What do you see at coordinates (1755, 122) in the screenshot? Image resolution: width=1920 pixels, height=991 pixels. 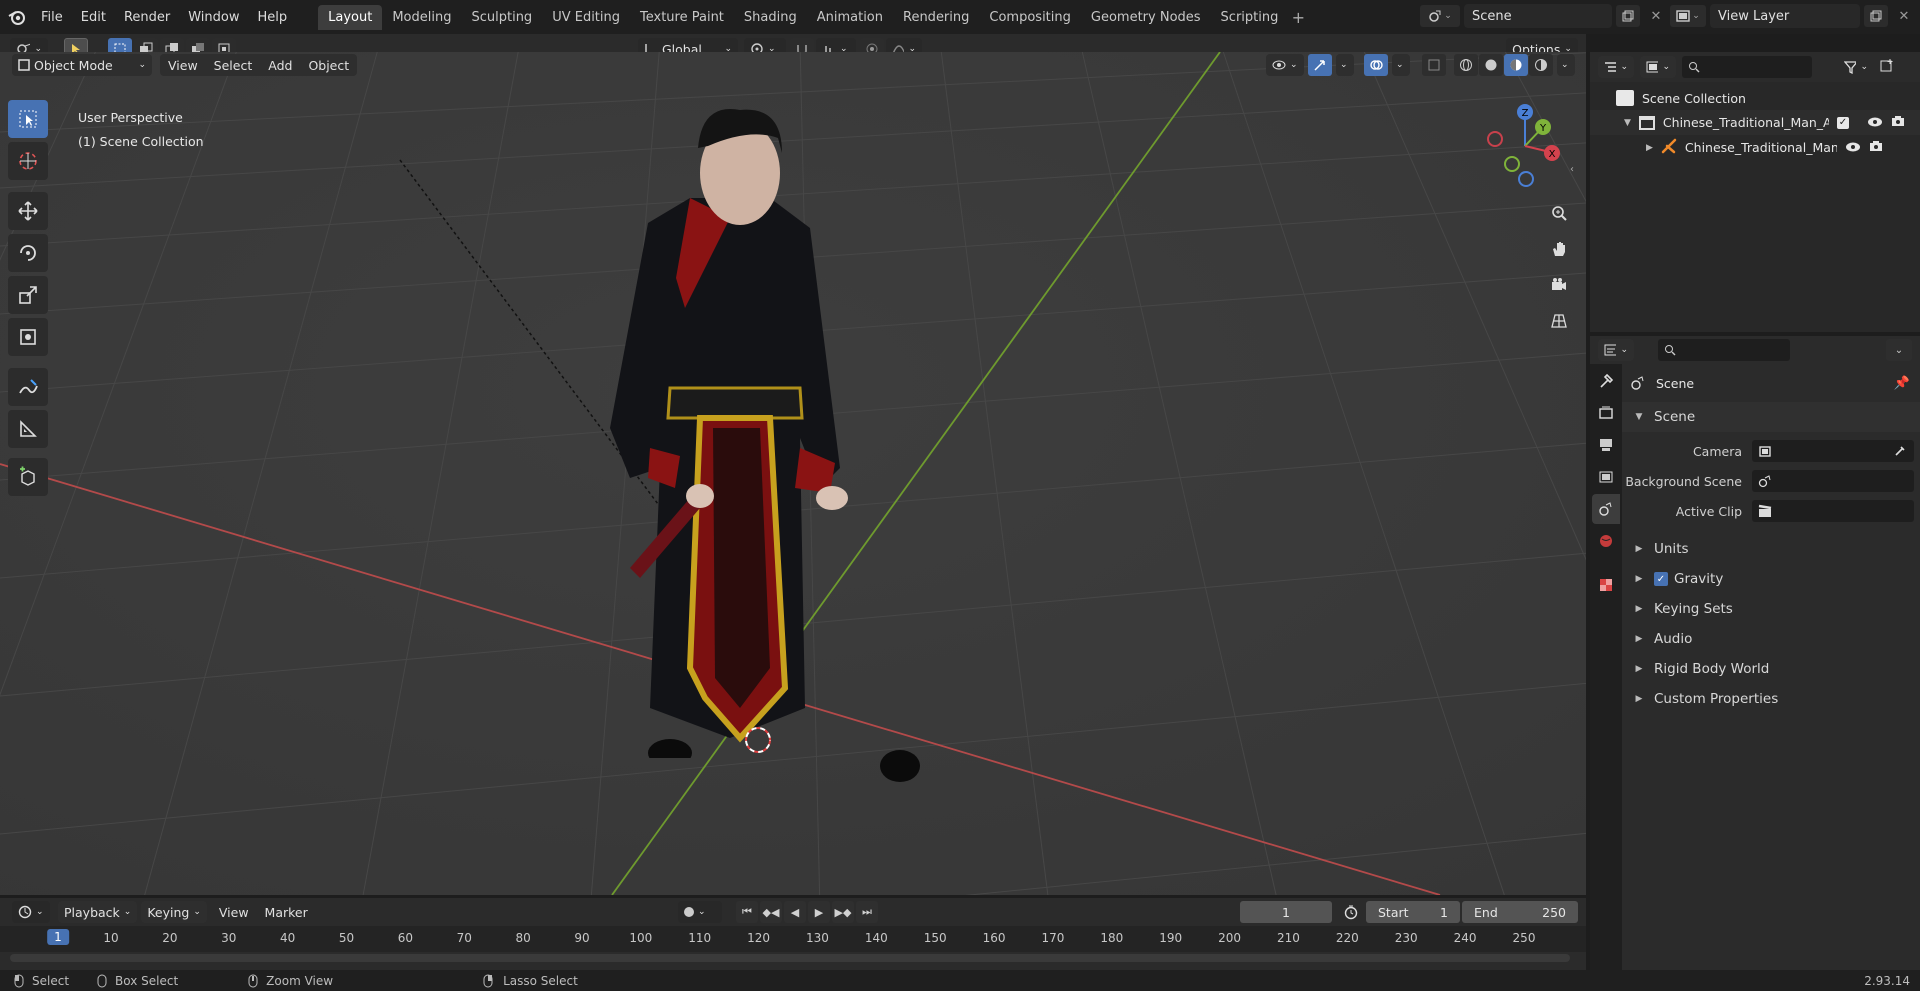 I see `outliner-collection-row: ▼ Chinese_Traditional_Man_Agg ✓` at bounding box center [1755, 122].